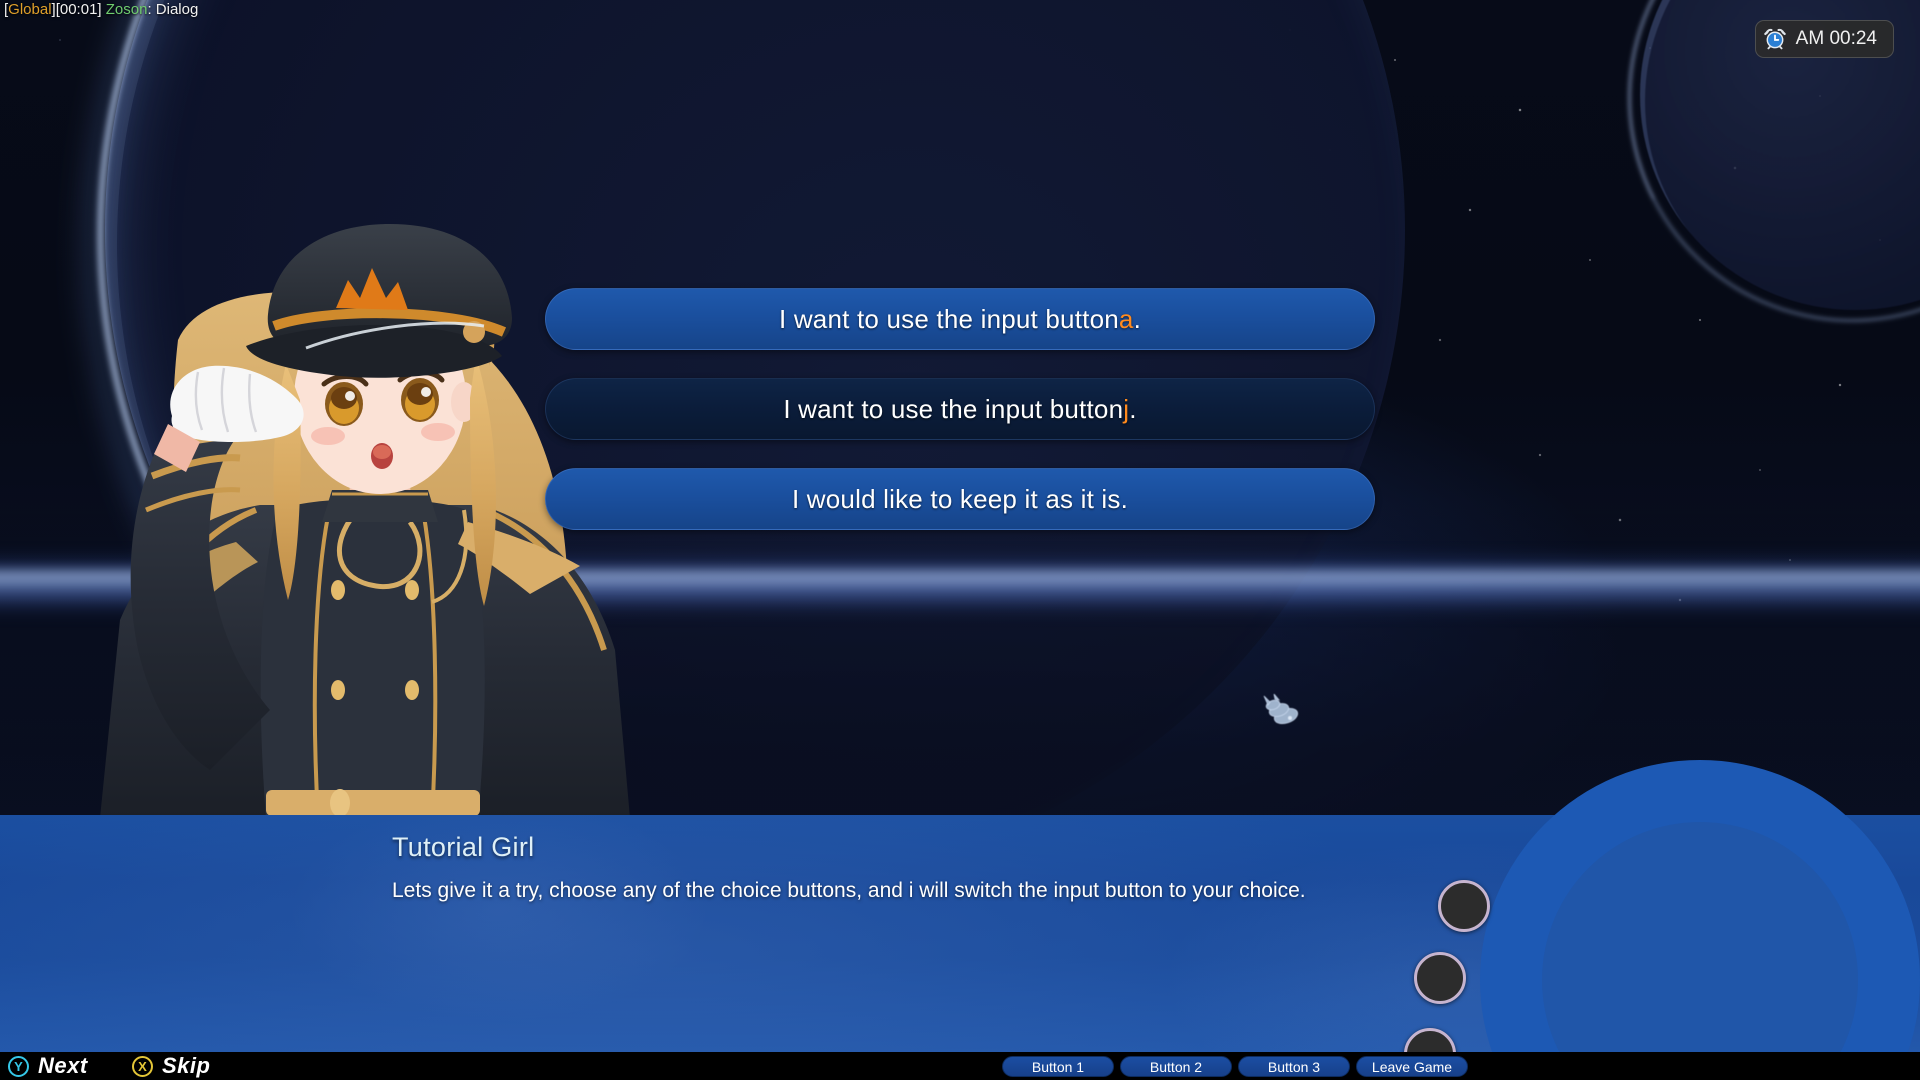 The width and height of the screenshot is (1920, 1080). I want to click on choice-1-highlight: a, so click(1126, 318).